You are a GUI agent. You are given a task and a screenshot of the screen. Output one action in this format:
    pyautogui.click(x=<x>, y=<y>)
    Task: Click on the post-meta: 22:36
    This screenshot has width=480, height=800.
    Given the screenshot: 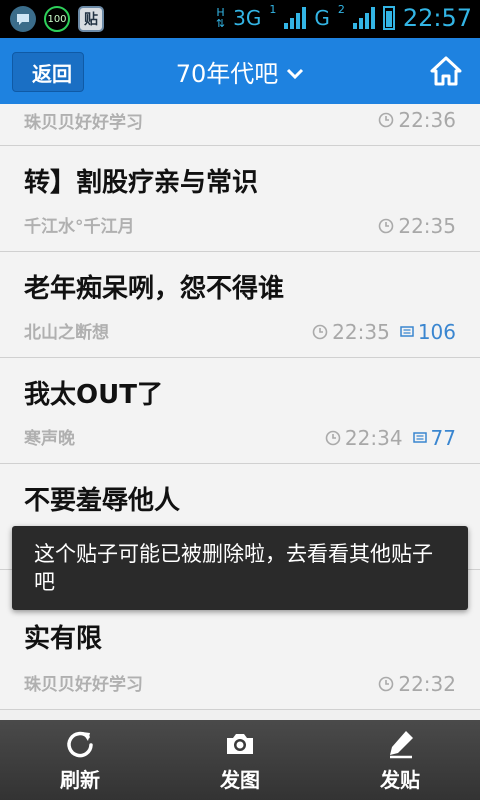 What is the action you would take?
    pyautogui.click(x=417, y=120)
    